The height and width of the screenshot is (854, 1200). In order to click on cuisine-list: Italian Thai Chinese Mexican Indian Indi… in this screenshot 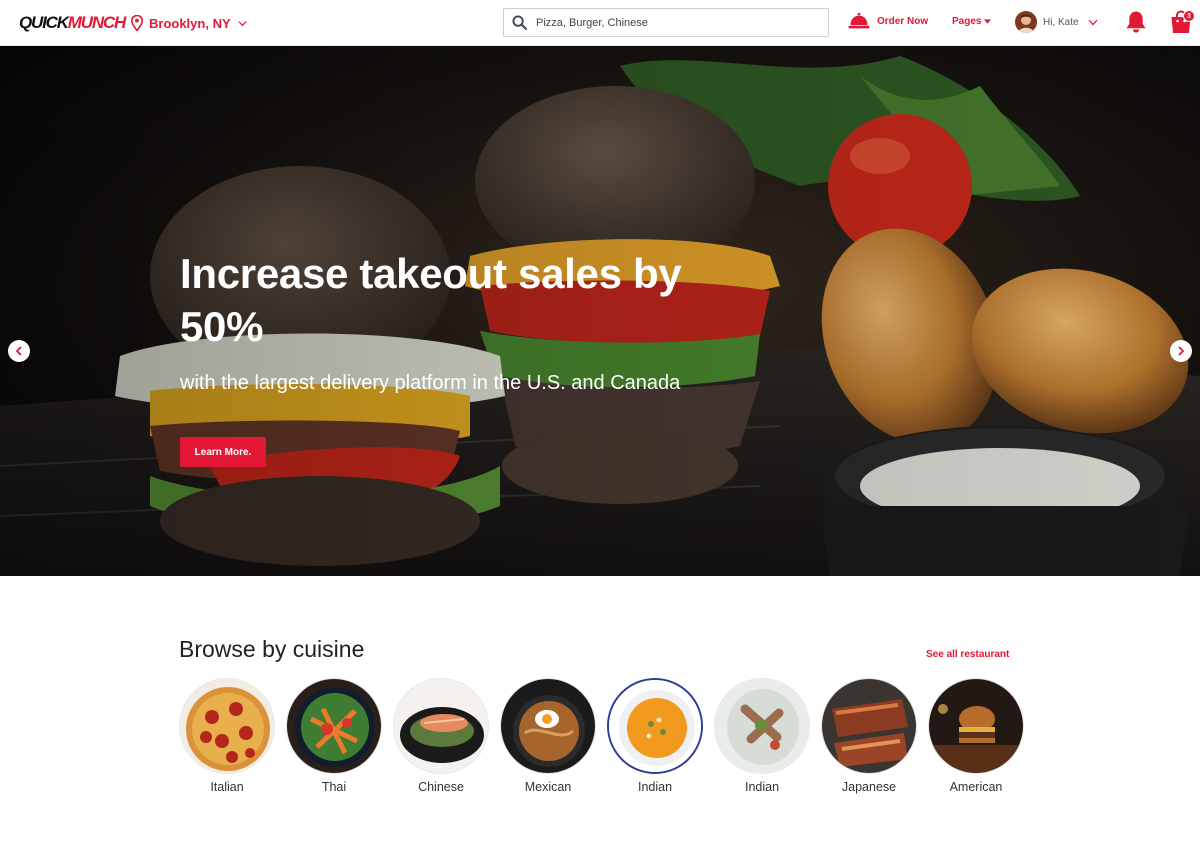, I will do `click(604, 743)`.